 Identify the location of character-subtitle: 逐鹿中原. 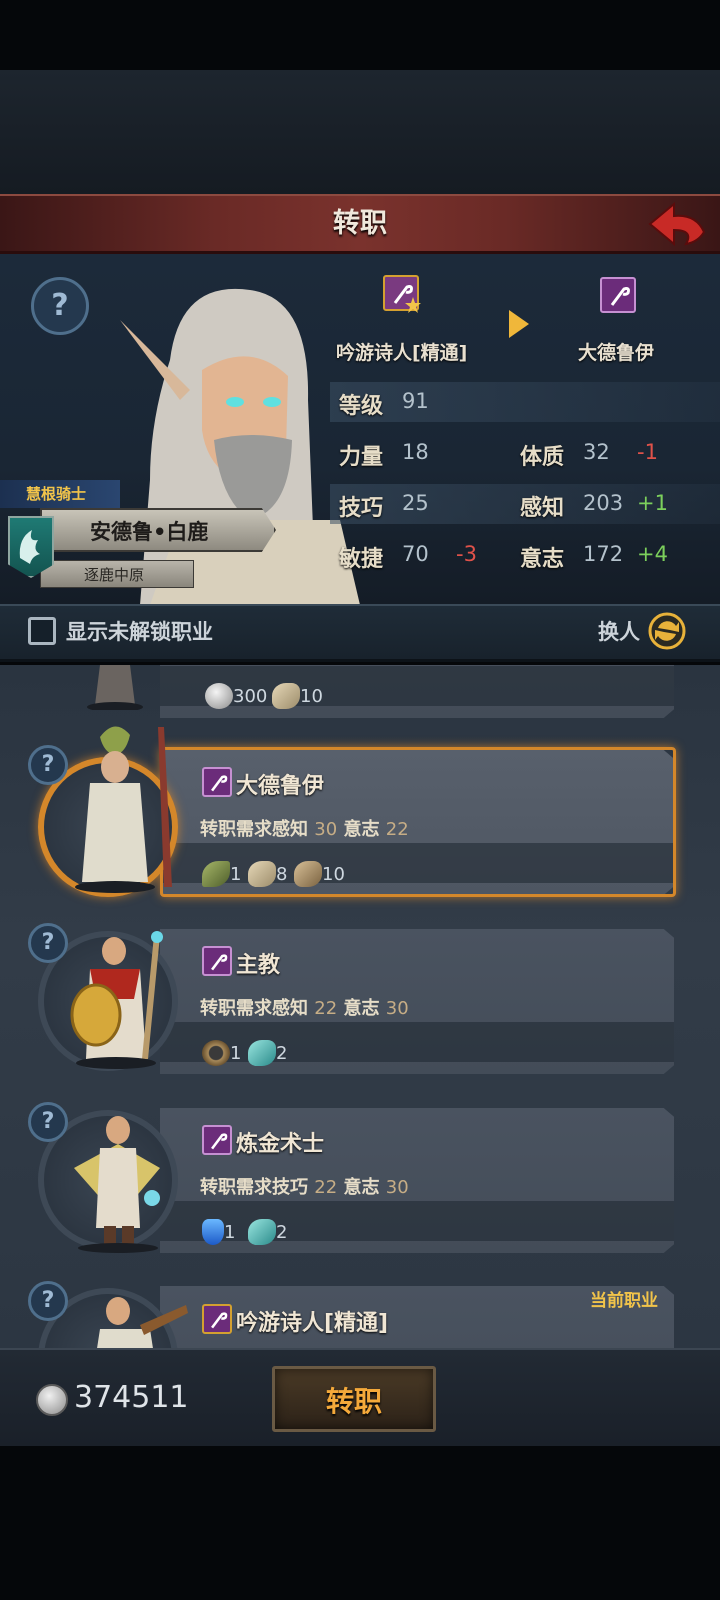
(114, 575).